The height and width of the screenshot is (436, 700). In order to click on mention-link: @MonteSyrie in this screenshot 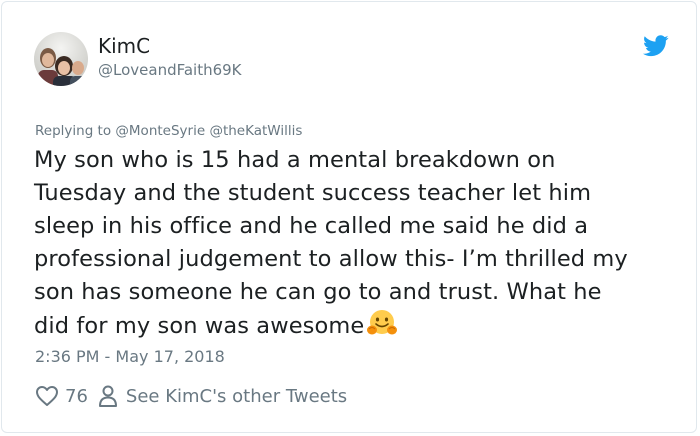, I will do `click(160, 131)`.